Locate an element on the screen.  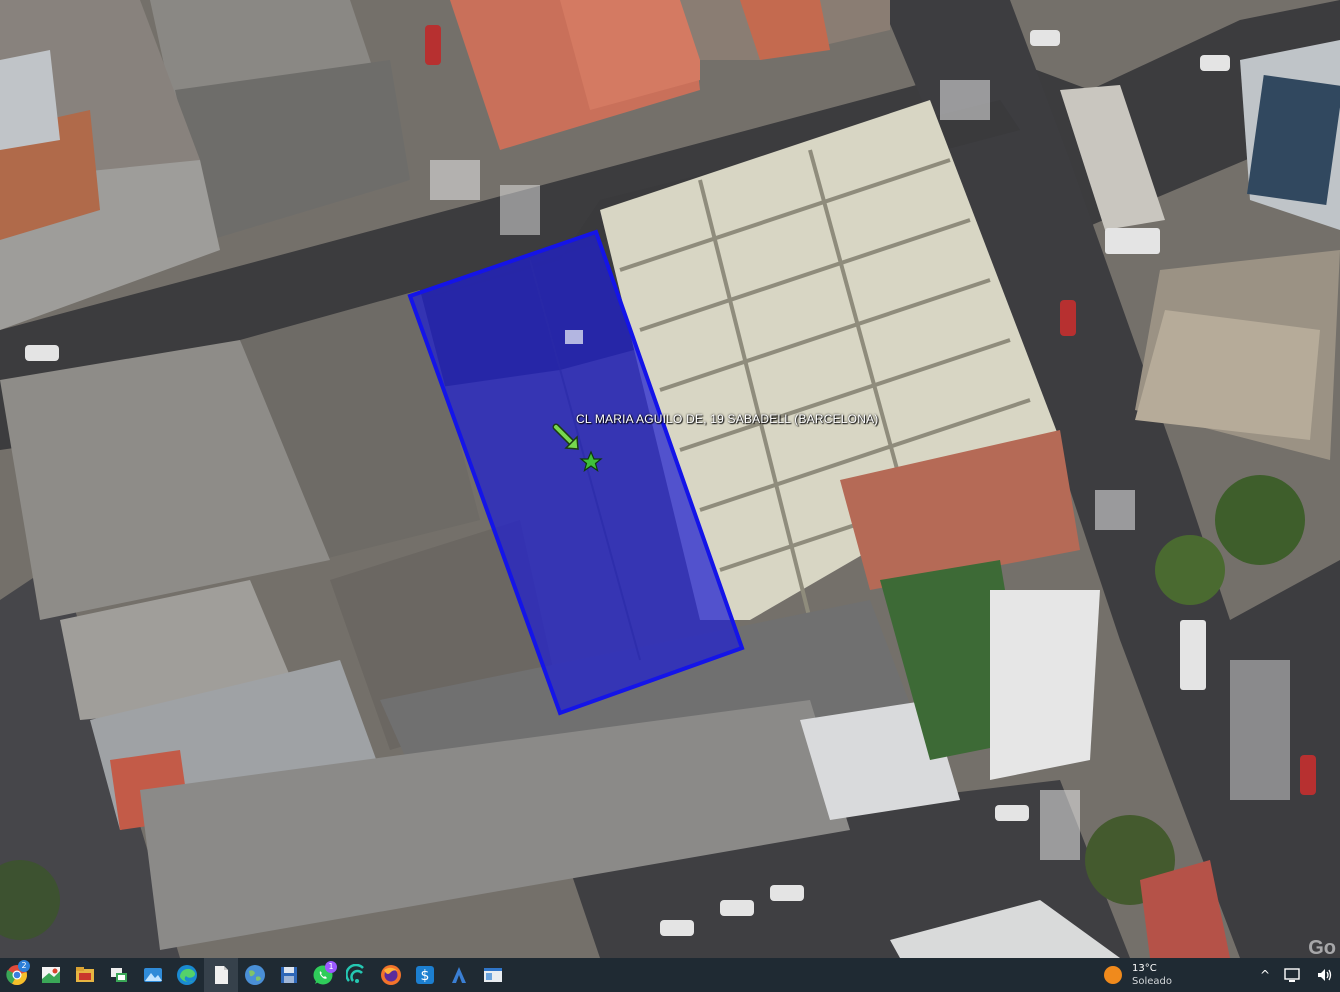
earth-icon is located at coordinates (255, 975).